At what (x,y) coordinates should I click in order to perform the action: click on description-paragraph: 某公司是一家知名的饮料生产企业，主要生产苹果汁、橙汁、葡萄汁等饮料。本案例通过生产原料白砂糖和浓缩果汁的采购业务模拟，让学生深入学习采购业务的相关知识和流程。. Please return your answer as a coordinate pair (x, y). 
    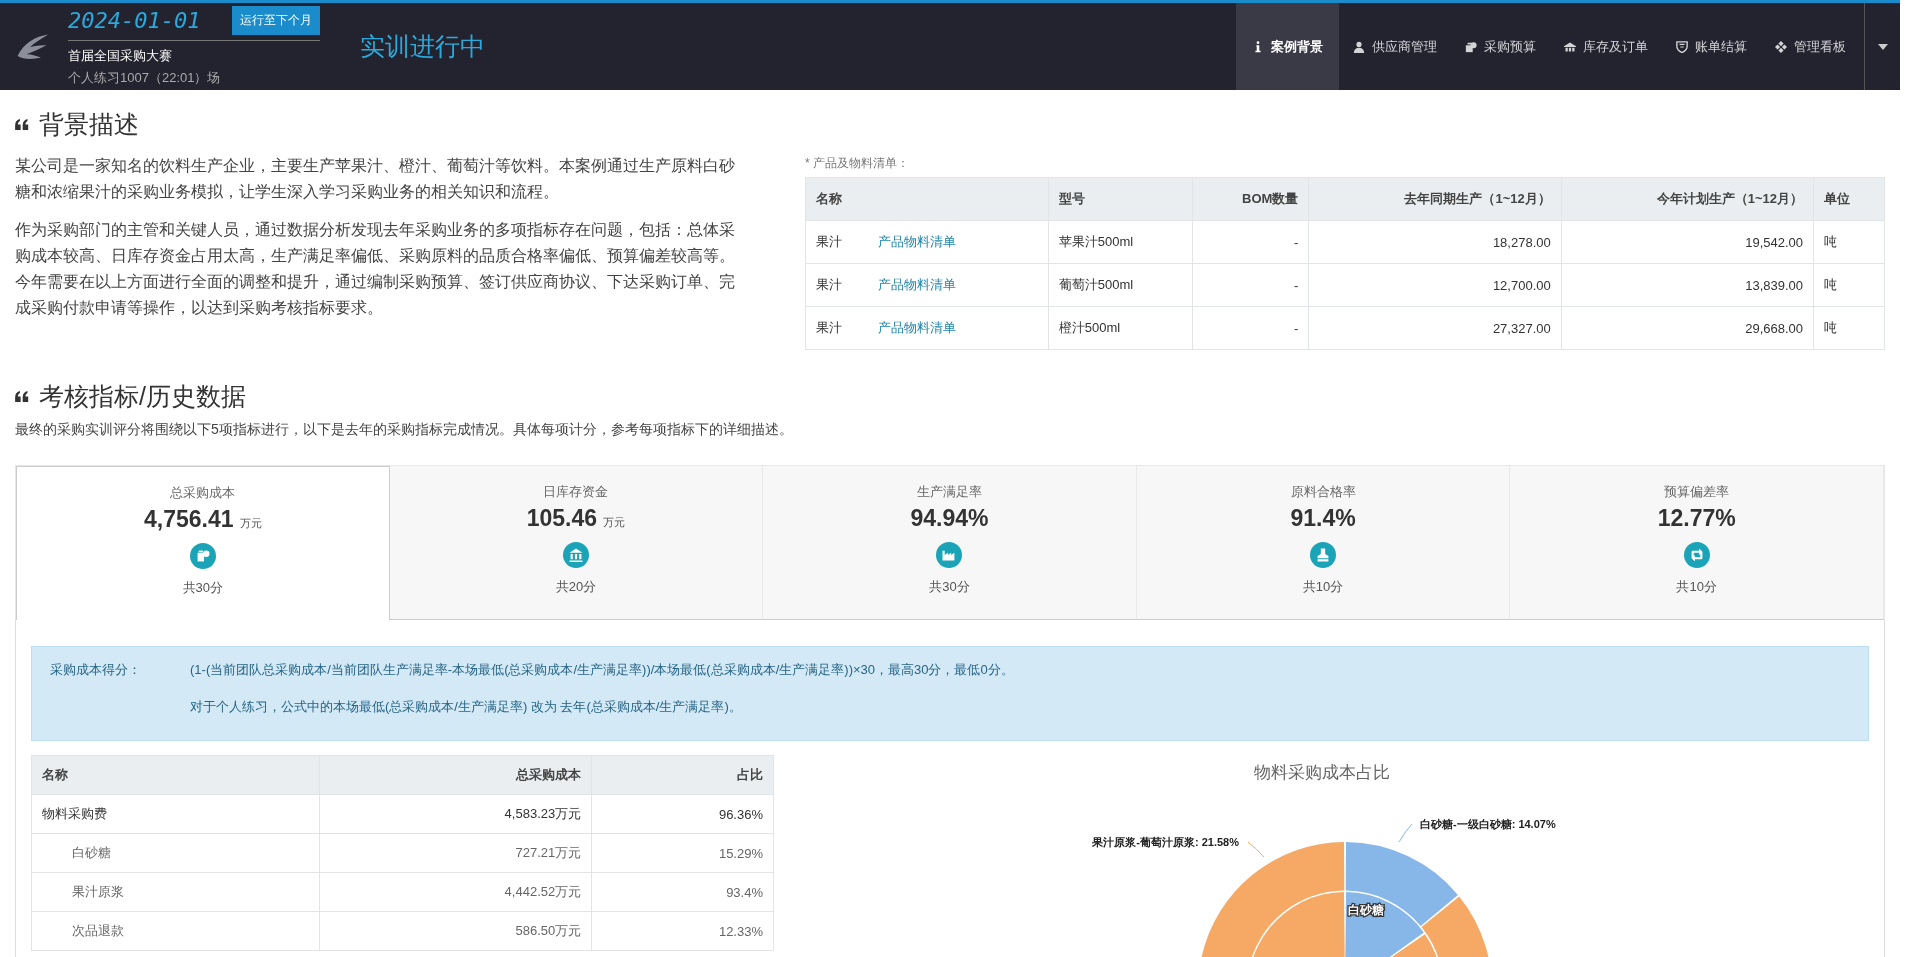
    Looking at the image, I should click on (375, 179).